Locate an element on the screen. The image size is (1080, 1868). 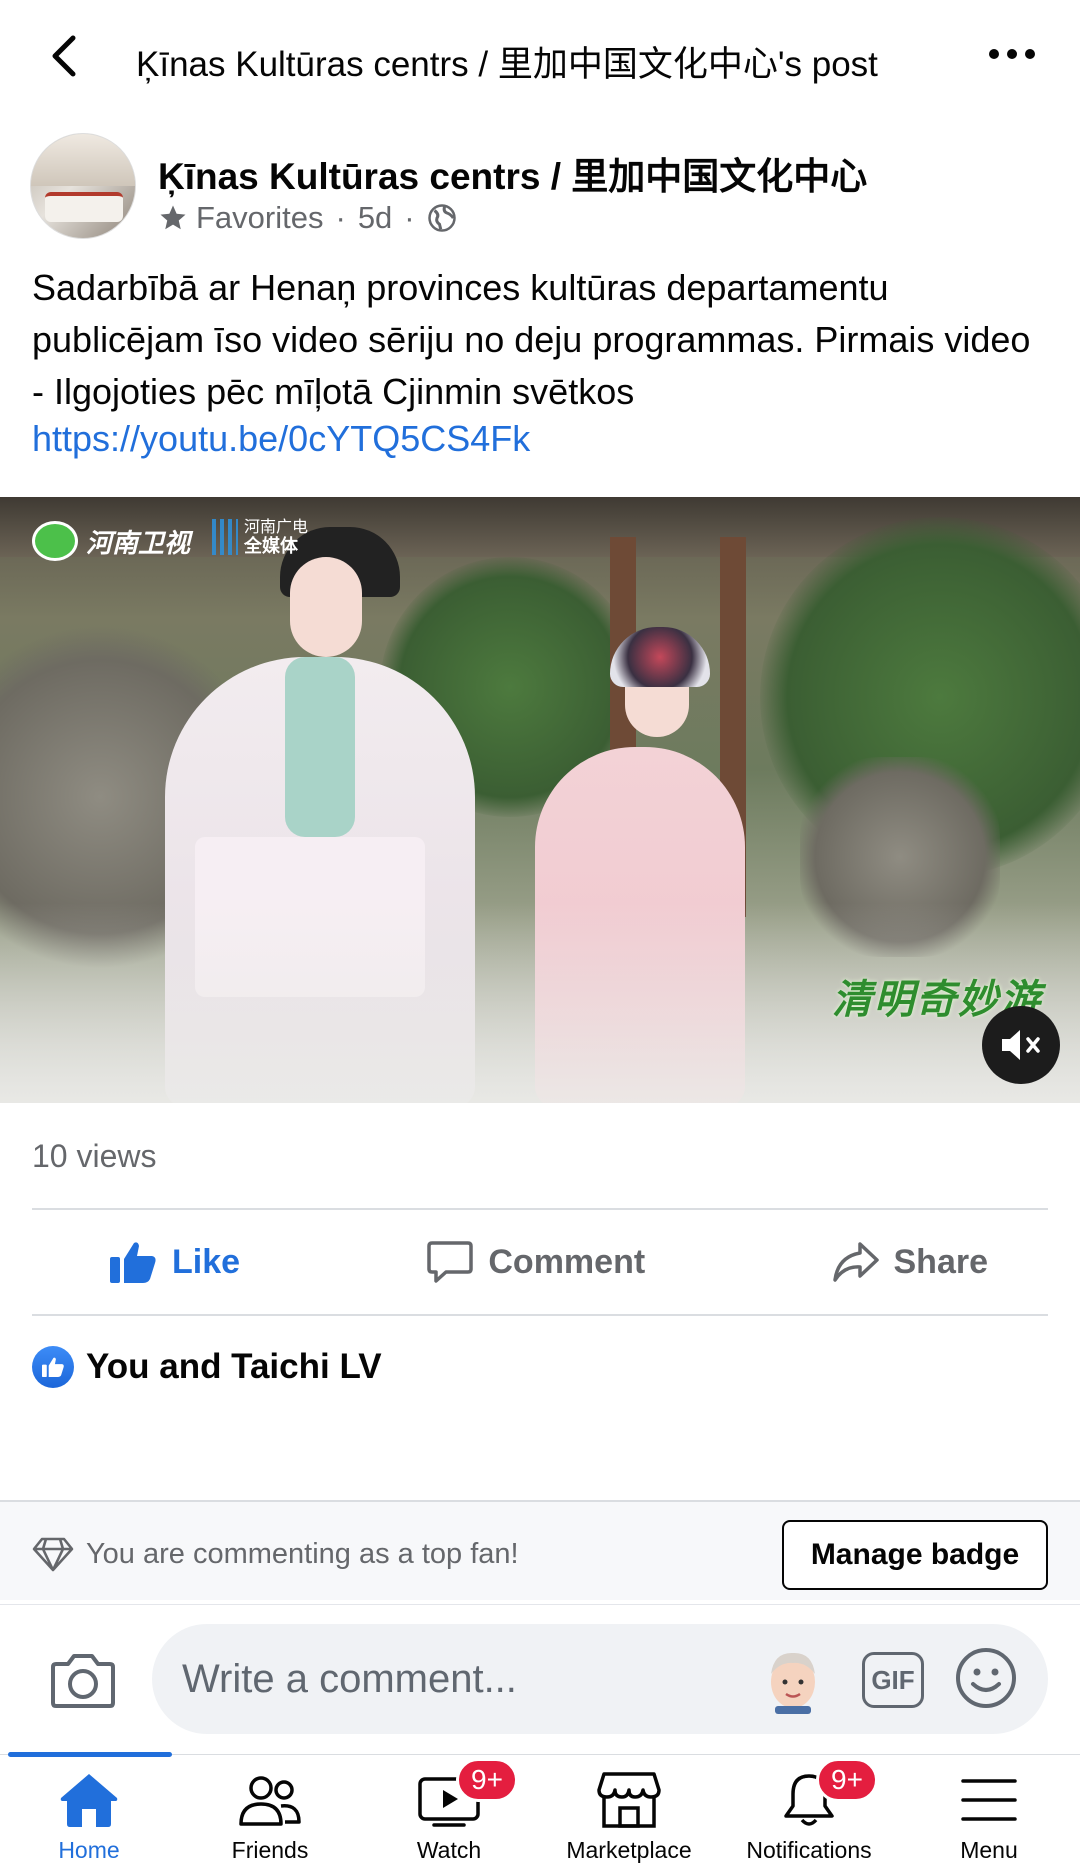
smiley-icon is located at coordinates (986, 1678).